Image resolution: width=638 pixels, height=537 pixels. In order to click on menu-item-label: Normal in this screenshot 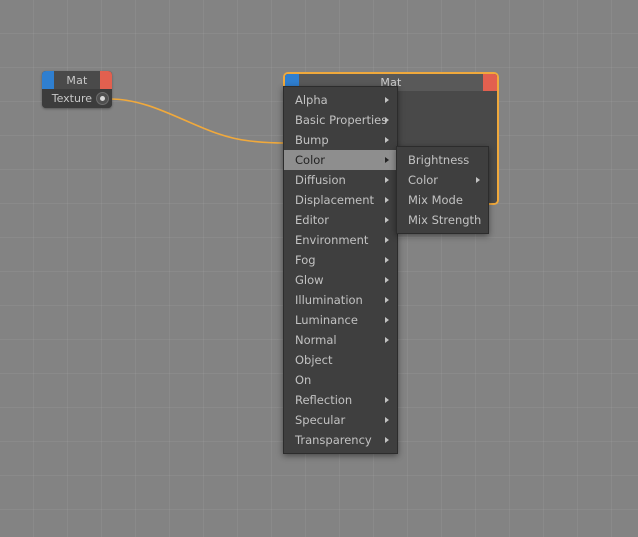, I will do `click(316, 340)`.